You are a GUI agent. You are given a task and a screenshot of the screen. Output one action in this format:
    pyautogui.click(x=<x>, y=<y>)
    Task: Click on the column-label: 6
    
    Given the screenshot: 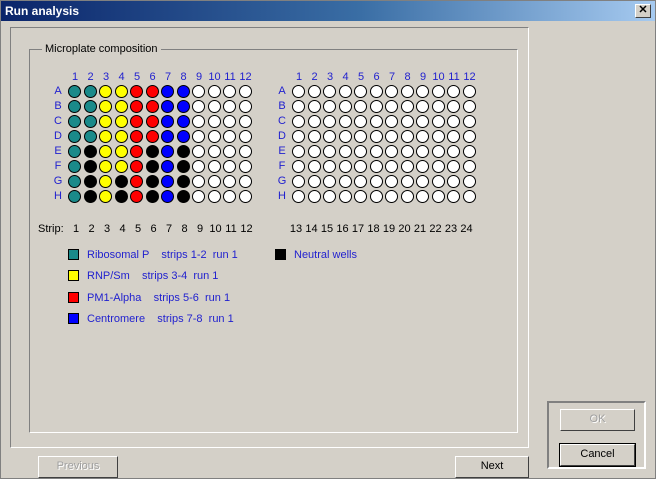 What is the action you would take?
    pyautogui.click(x=152, y=77)
    